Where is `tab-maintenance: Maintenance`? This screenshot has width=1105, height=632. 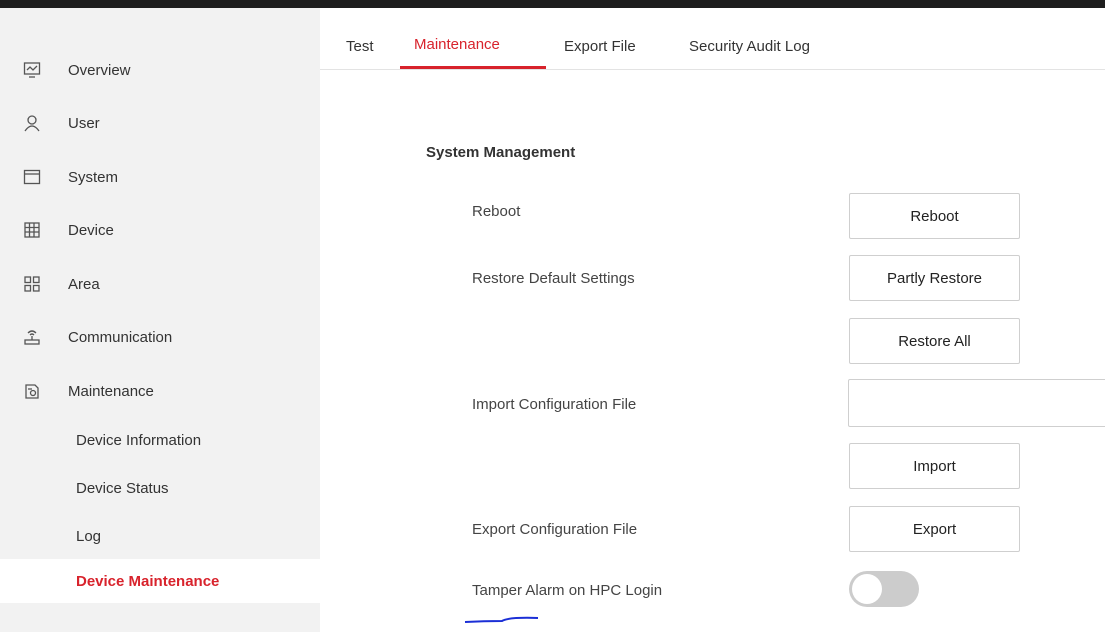 tab-maintenance: Maintenance is located at coordinates (457, 44).